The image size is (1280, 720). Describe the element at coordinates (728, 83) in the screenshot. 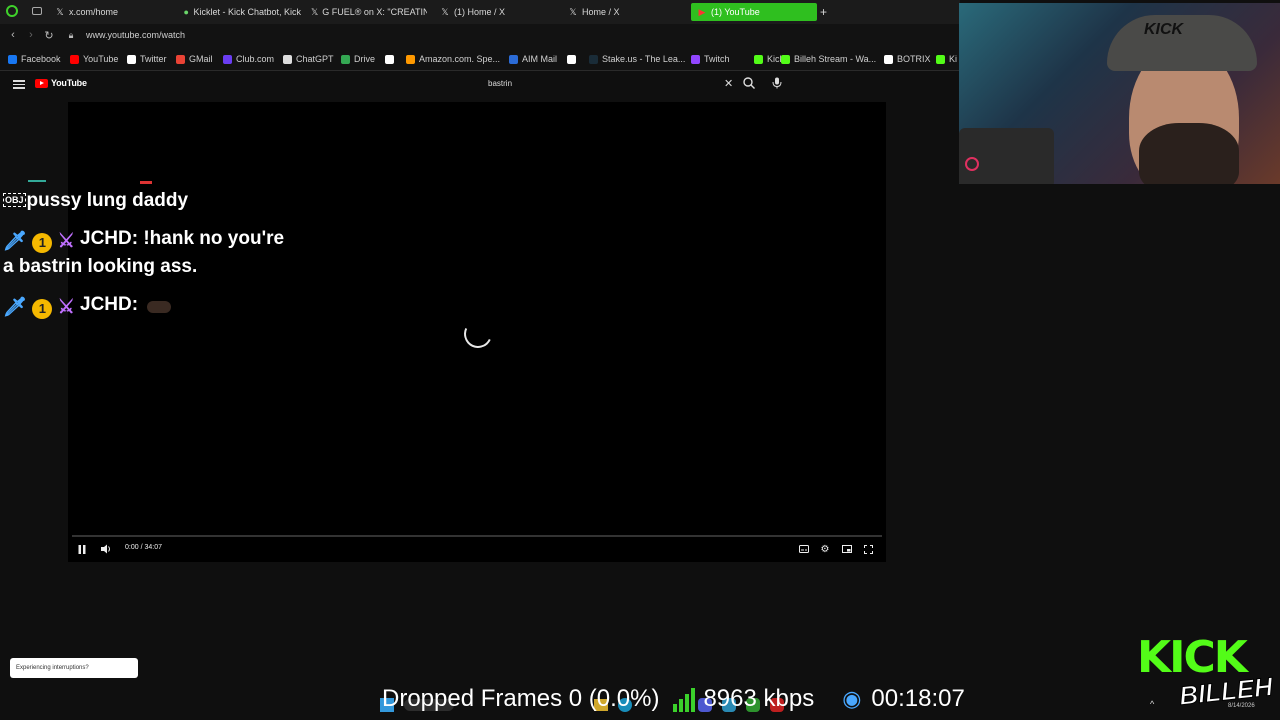

I see `clear-search-icon: ✕` at that location.